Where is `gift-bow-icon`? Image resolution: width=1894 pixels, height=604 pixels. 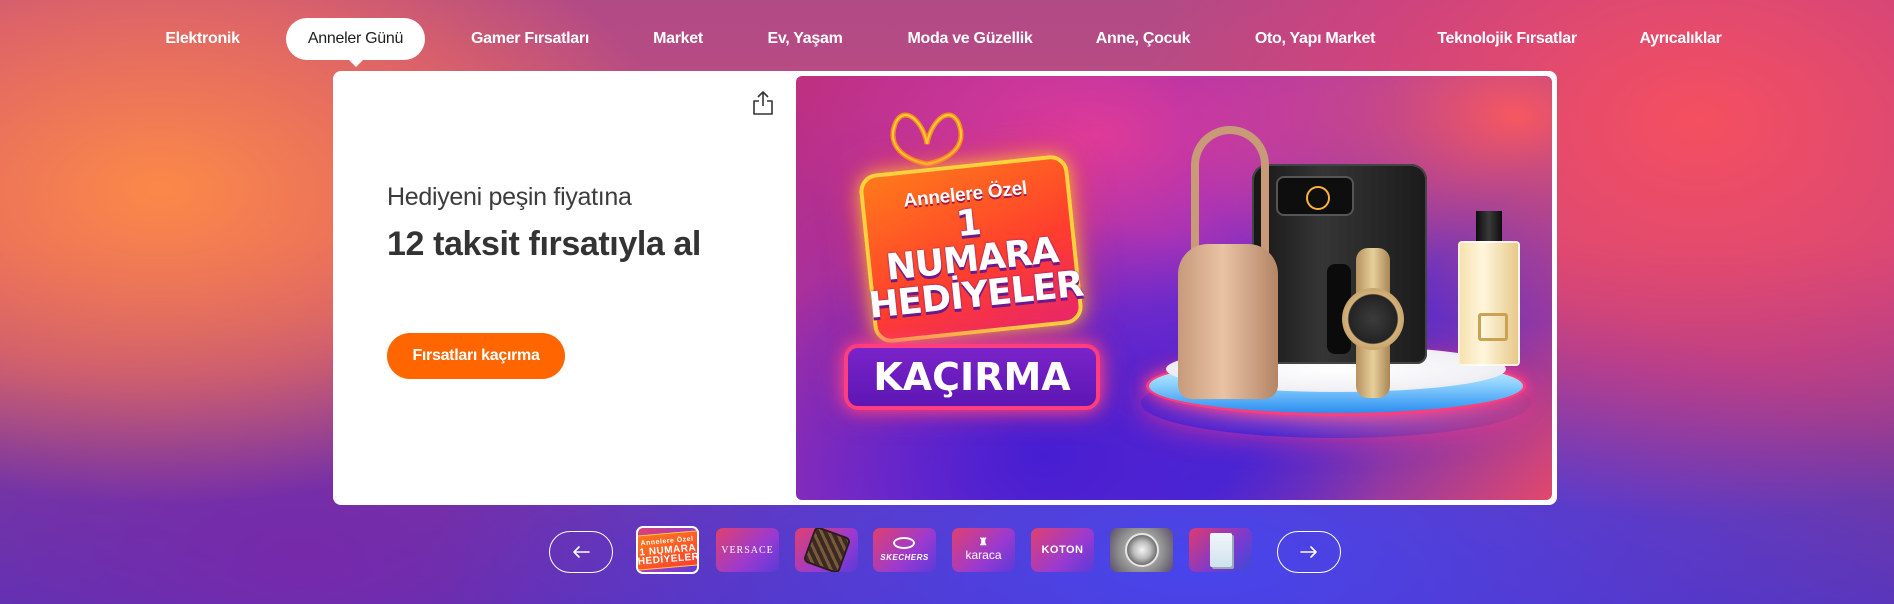 gift-bow-icon is located at coordinates (927, 139).